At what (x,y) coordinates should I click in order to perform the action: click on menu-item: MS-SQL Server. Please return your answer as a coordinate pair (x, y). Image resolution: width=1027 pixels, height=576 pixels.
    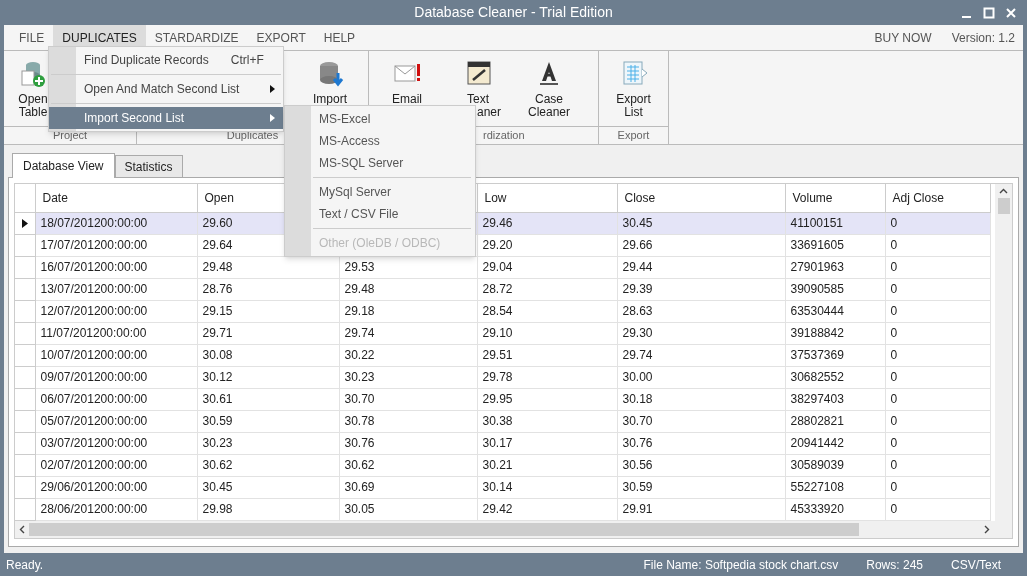
    Looking at the image, I should click on (380, 163).